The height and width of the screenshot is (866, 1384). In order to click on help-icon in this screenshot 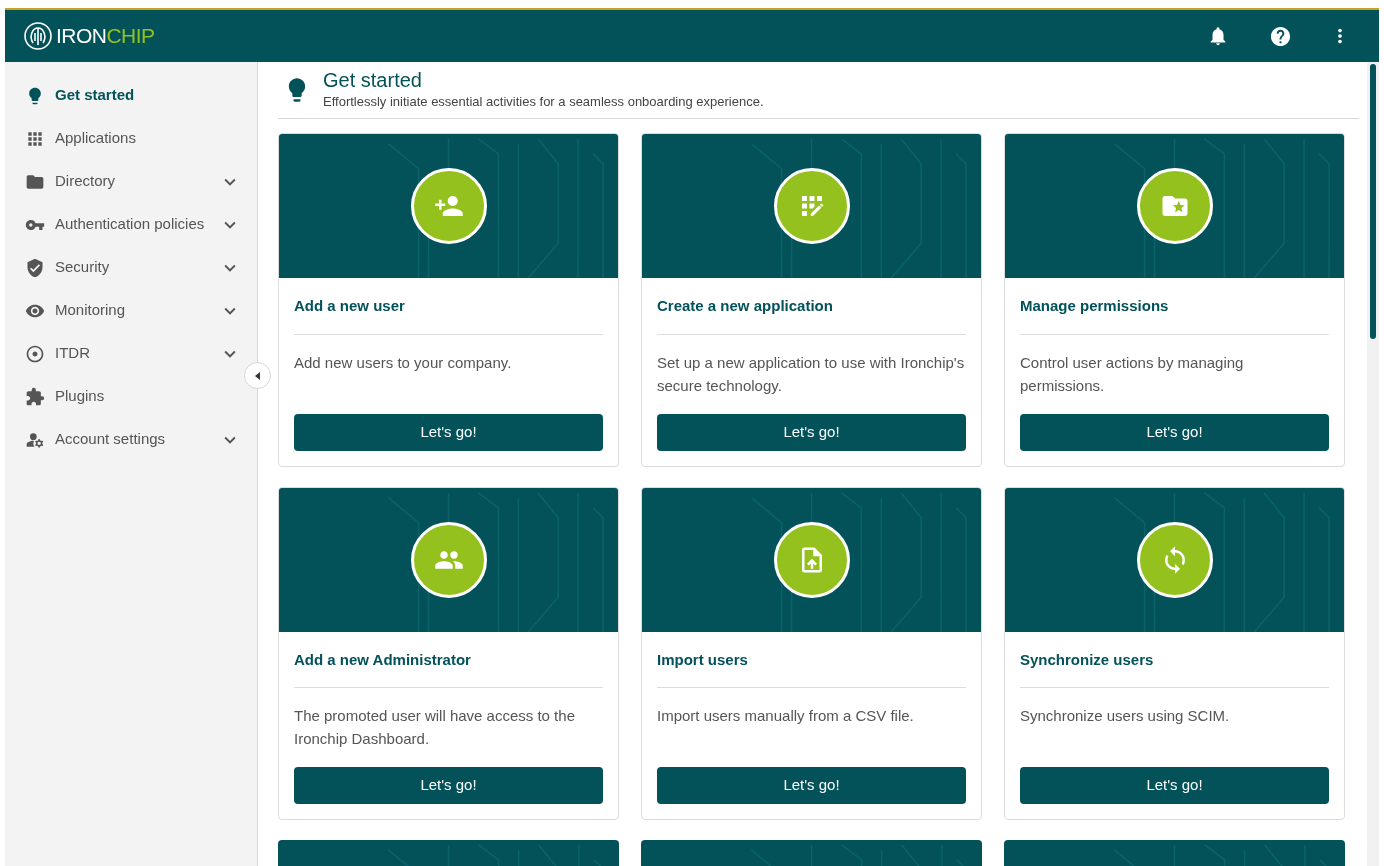, I will do `click(1280, 36)`.